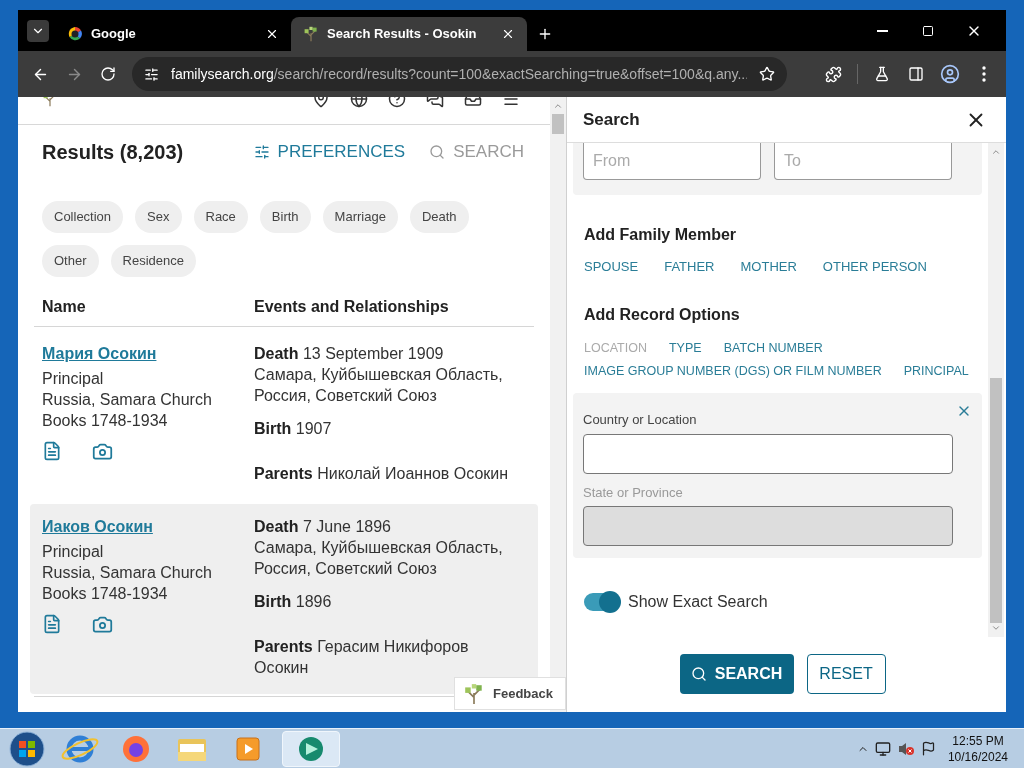 The height and width of the screenshot is (768, 1024). Describe the element at coordinates (736, 674) in the screenshot. I see `search-submit-button: SEARCH` at that location.